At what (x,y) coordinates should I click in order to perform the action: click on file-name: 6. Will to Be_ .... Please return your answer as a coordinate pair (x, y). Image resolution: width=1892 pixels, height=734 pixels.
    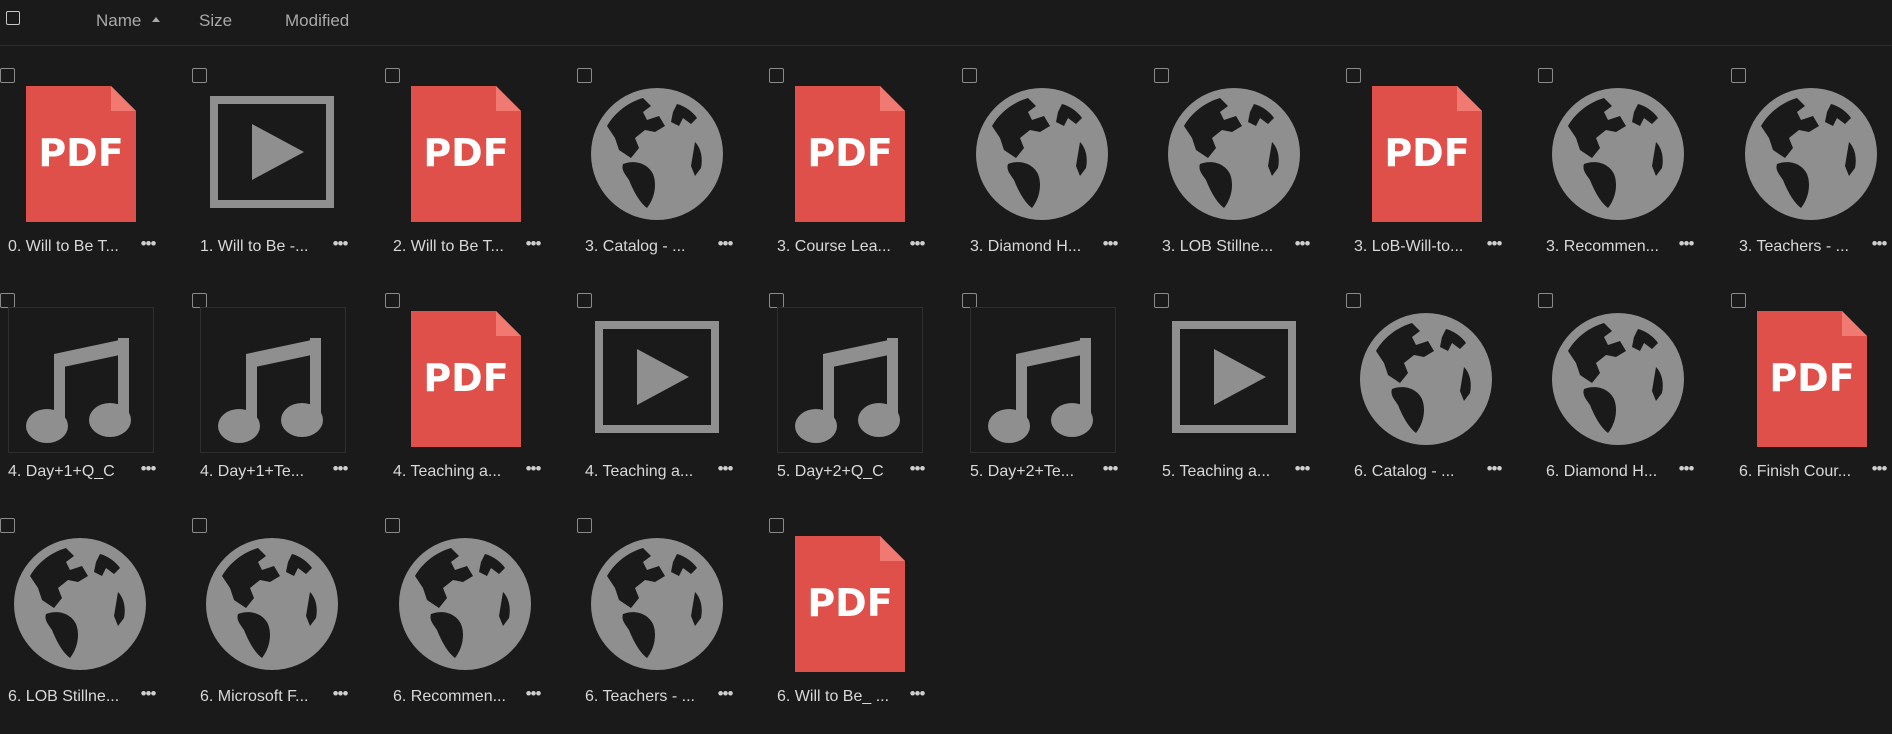
    Looking at the image, I should click on (841, 697).